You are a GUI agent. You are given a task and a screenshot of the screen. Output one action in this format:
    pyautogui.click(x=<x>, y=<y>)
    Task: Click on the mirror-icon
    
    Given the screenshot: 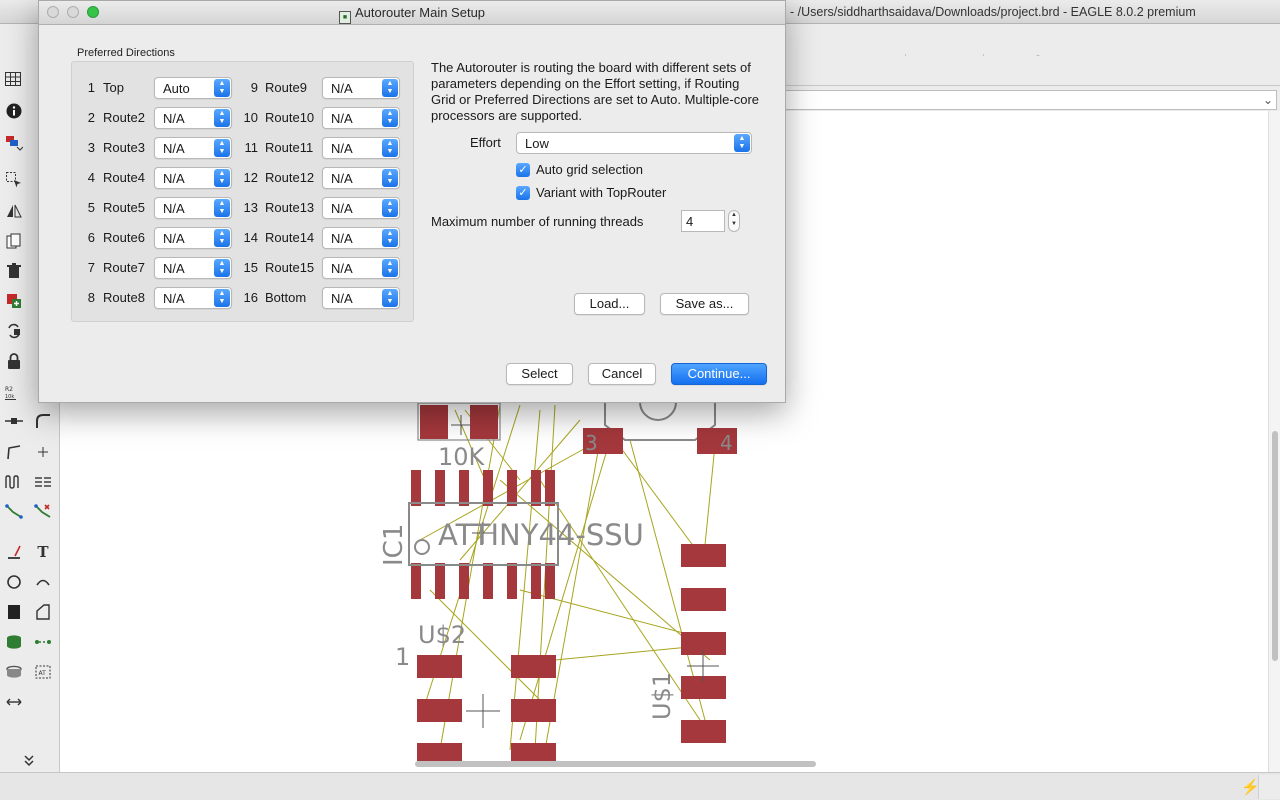 What is the action you would take?
    pyautogui.click(x=14, y=211)
    